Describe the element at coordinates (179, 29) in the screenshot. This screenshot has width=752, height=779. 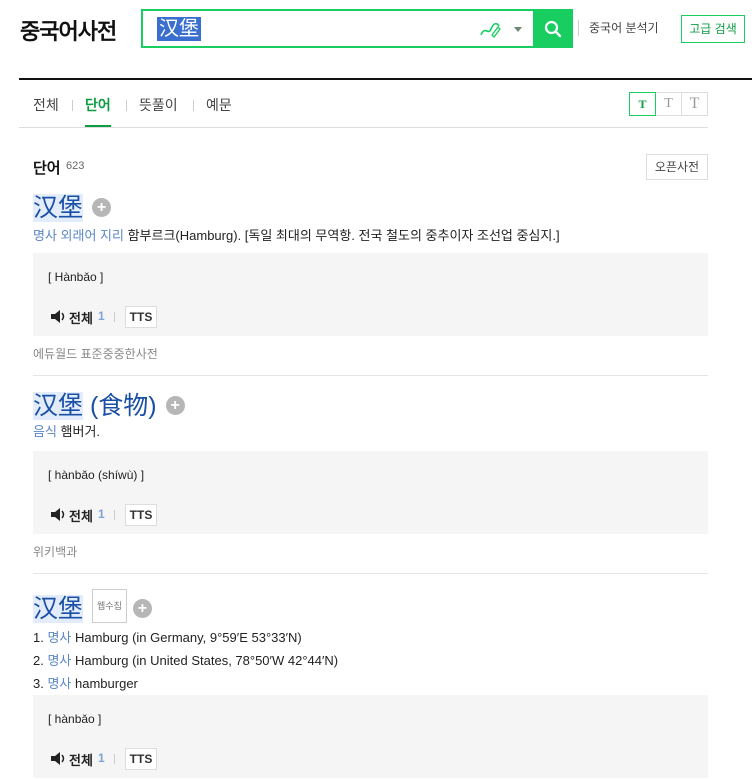
I see `search-input: 汉堡` at that location.